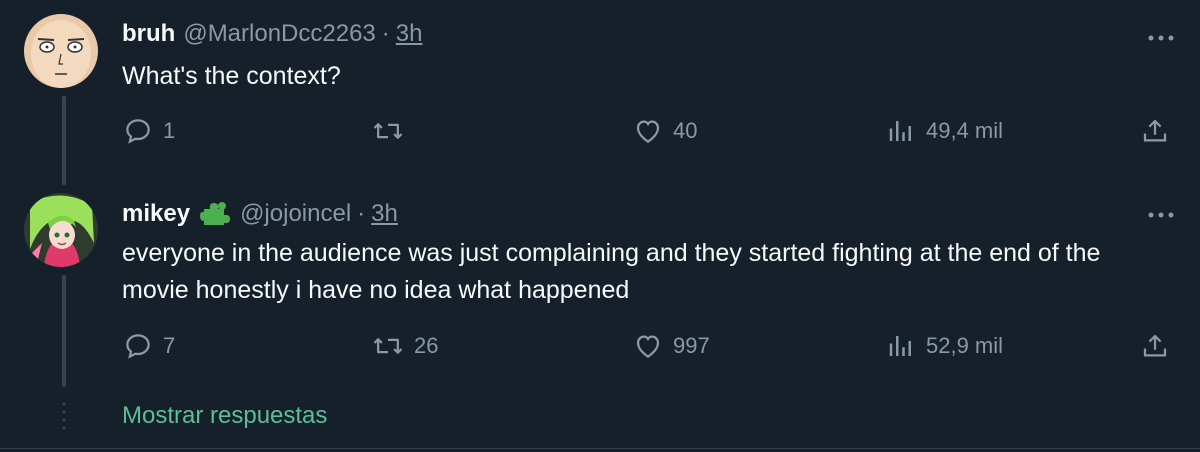 The height and width of the screenshot is (452, 1200). I want to click on like-count: 40, so click(685, 130).